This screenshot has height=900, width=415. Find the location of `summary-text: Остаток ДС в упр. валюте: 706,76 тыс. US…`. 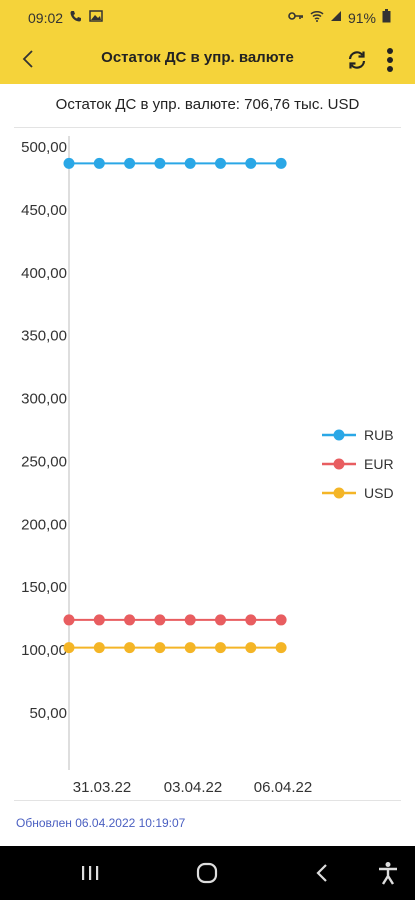

summary-text: Остаток ДС в упр. валюте: 706,76 тыс. US… is located at coordinates (207, 104).